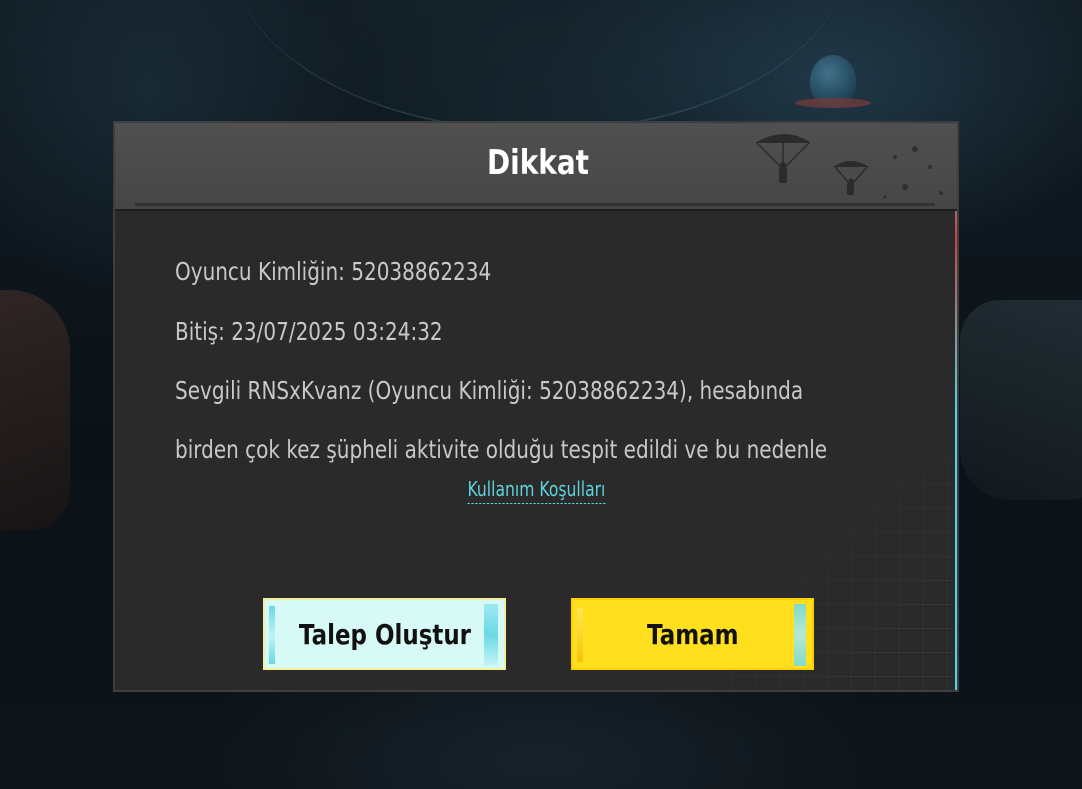 Image resolution: width=1082 pixels, height=789 pixels. Describe the element at coordinates (538, 163) in the screenshot. I see `dialog-title: Dikkat` at that location.